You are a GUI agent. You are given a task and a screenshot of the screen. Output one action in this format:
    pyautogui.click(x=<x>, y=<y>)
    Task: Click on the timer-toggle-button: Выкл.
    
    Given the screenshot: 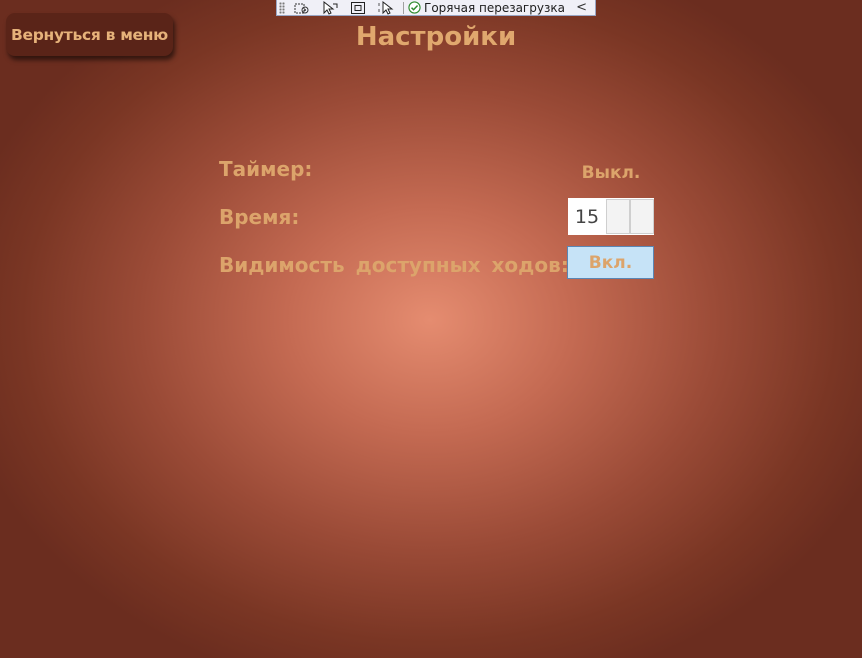 What is the action you would take?
    pyautogui.click(x=611, y=173)
    